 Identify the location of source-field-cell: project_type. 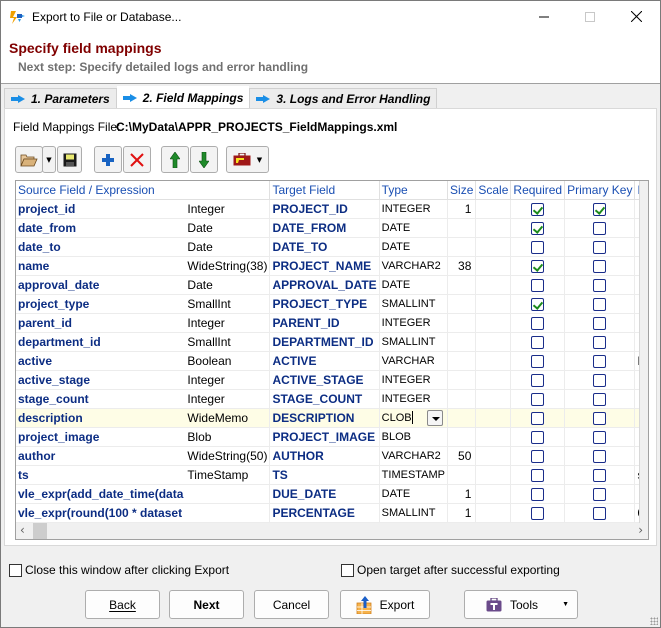
(101, 304).